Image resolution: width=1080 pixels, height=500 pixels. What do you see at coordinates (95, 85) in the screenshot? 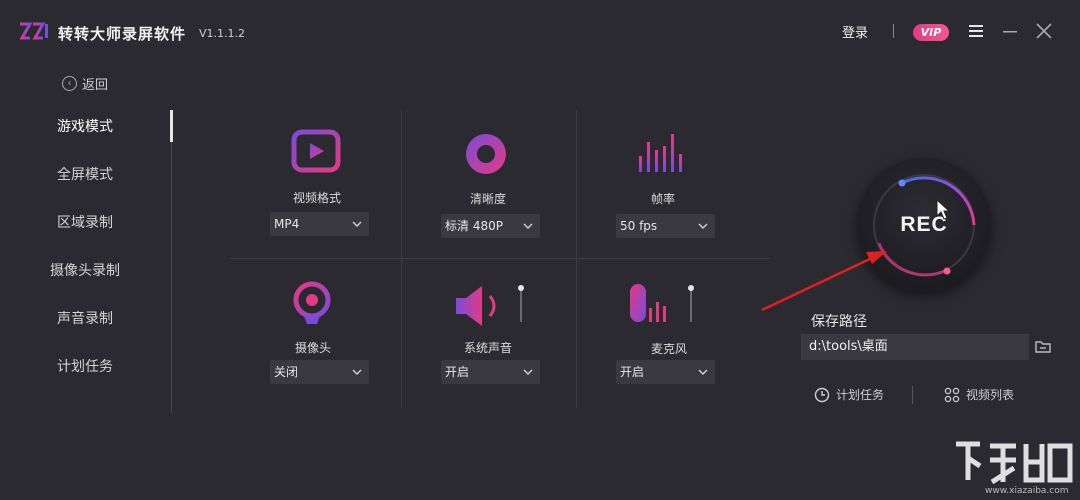
I see `back-label: 返回` at bounding box center [95, 85].